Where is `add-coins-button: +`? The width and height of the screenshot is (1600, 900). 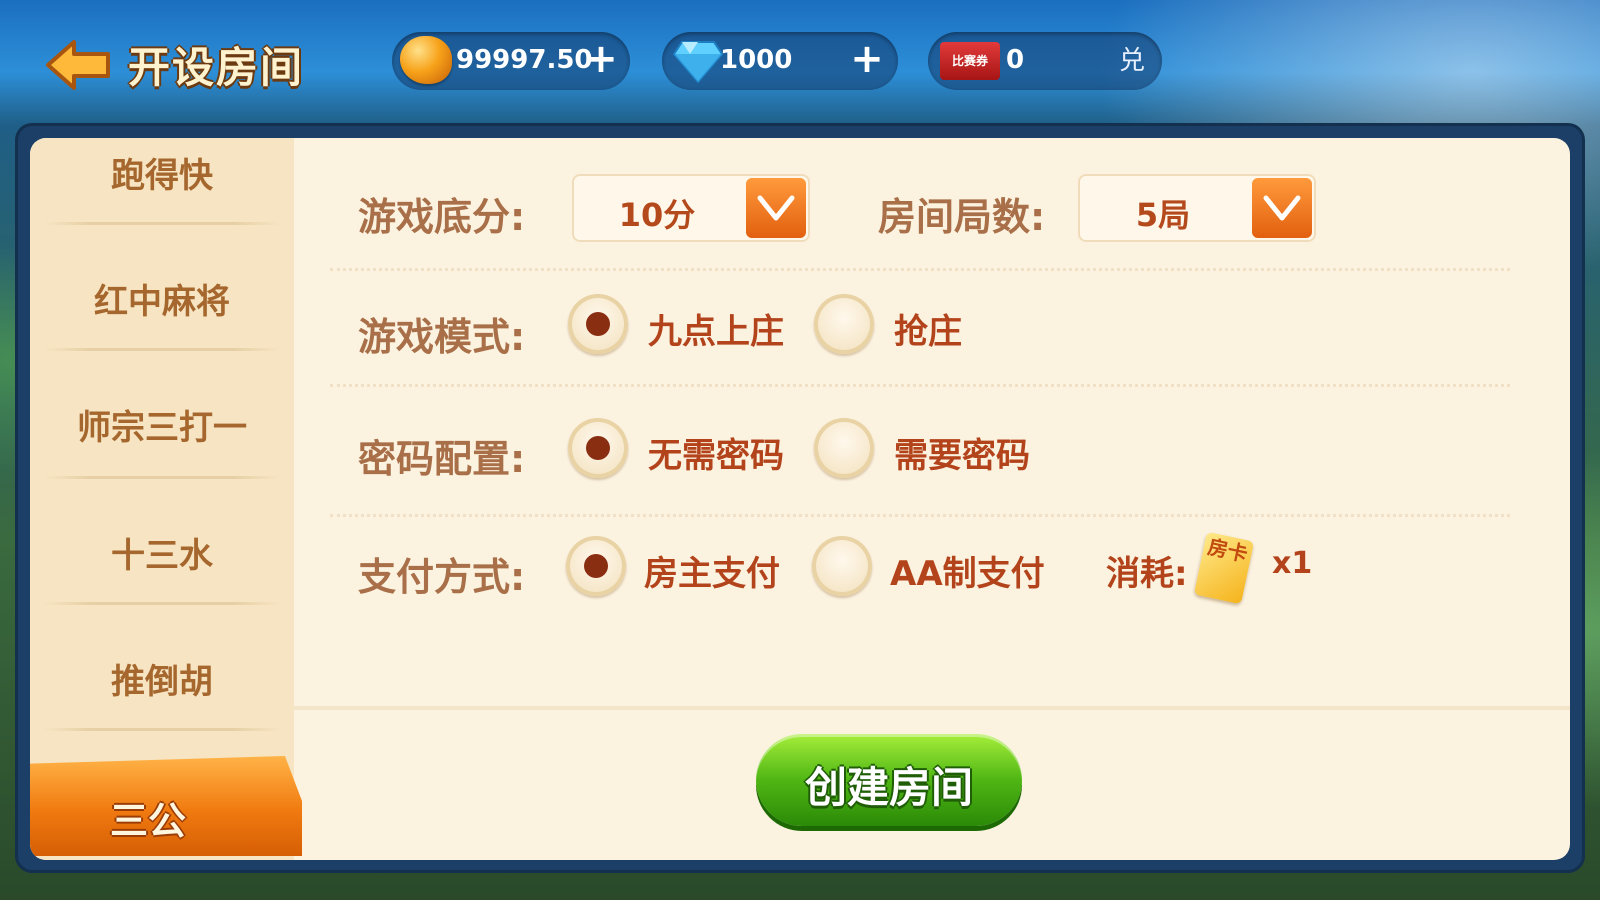 add-coins-button: + is located at coordinates (601, 60).